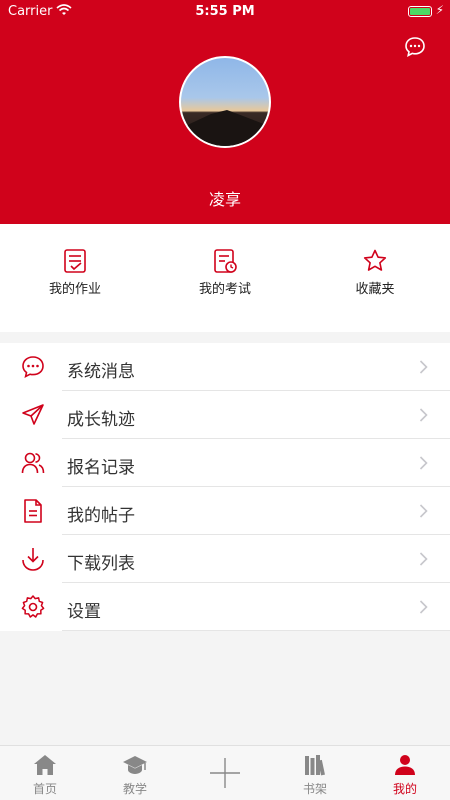  I want to click on tab-home: 首页, so click(45, 773).